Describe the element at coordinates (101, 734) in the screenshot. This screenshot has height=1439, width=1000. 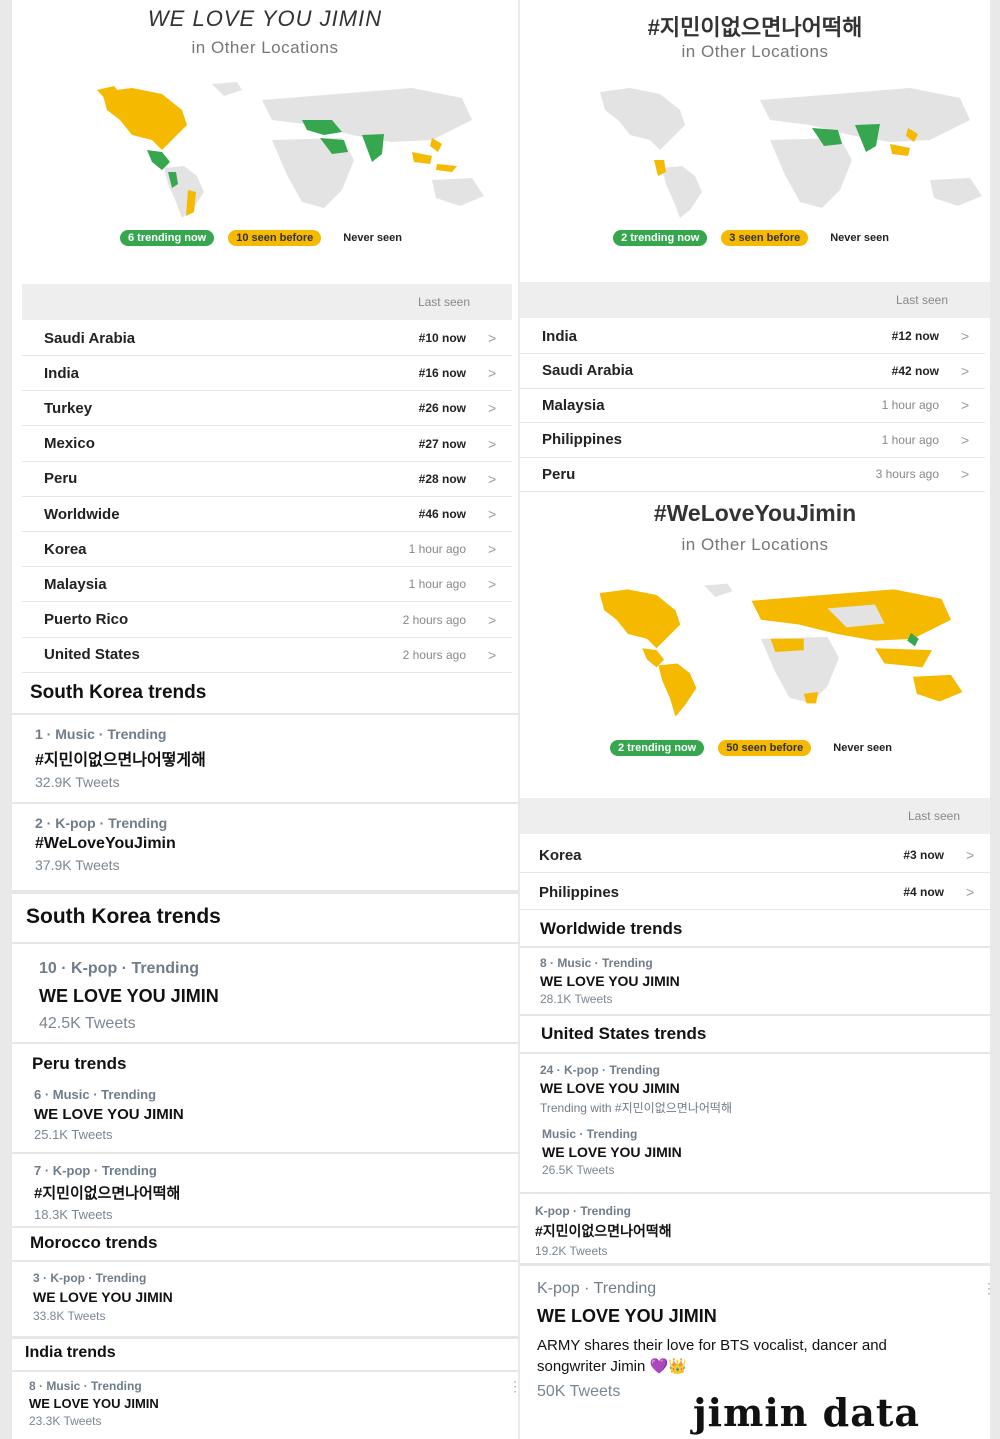
I see `trend-meta: 1 · Music · Trending` at that location.